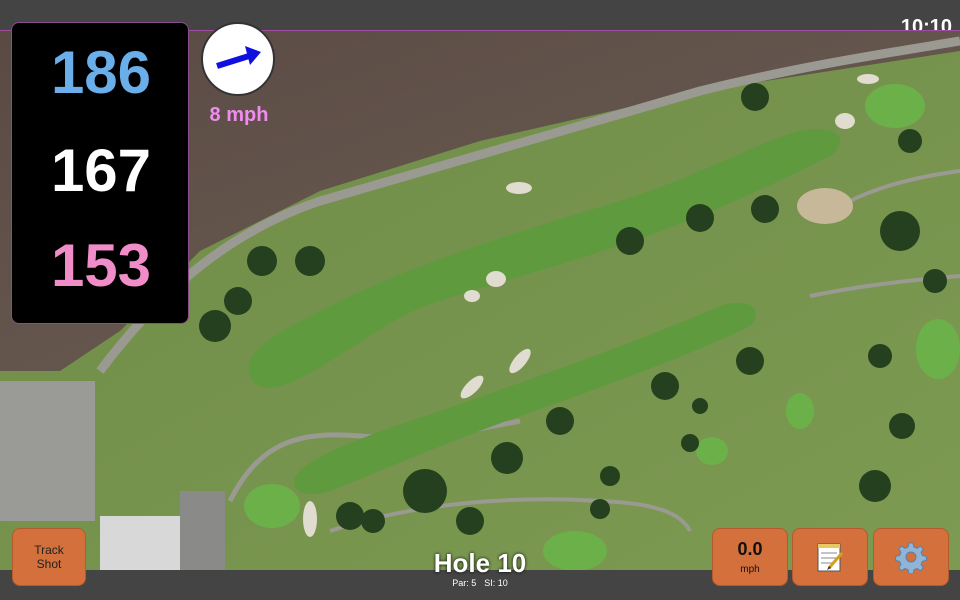 This screenshot has height=600, width=960. I want to click on speed-button: 0.0 mph, so click(750, 557).